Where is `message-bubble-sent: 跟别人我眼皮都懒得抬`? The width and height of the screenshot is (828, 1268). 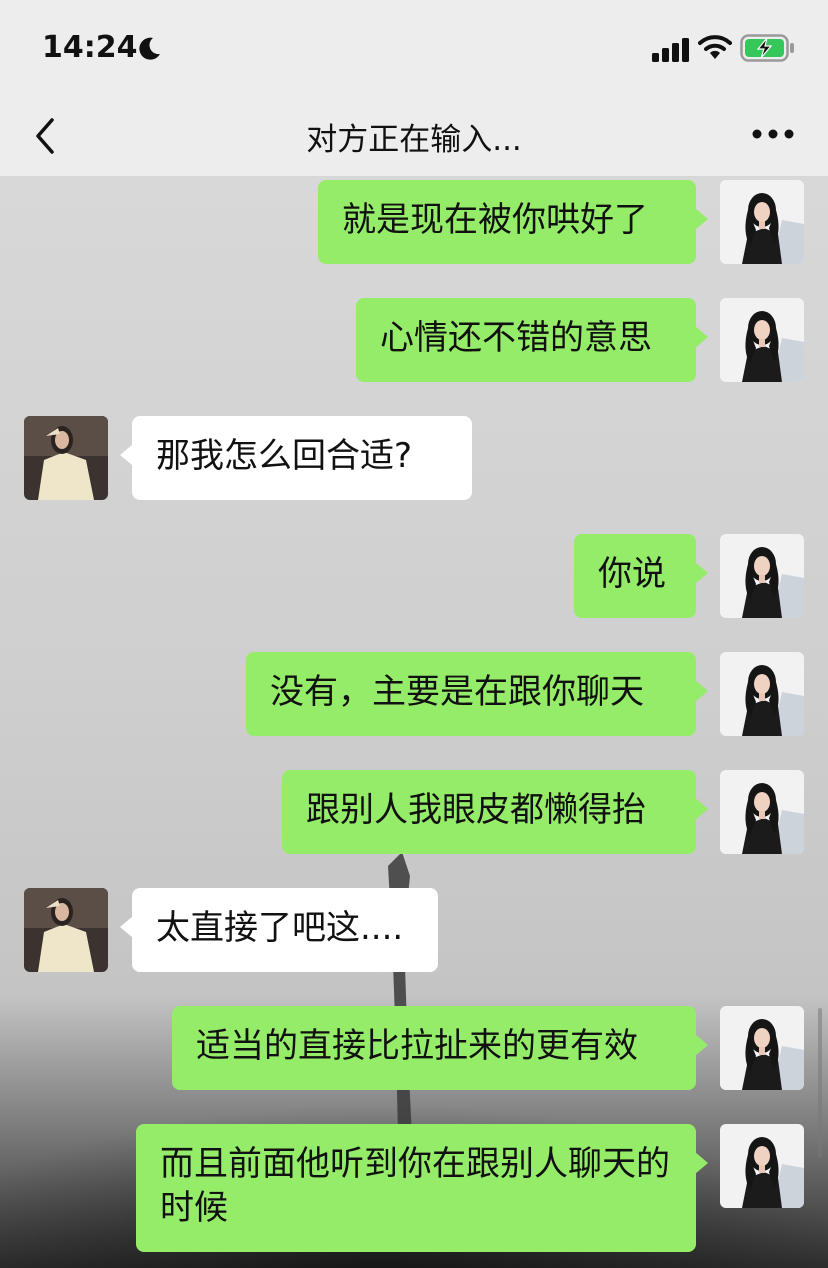 message-bubble-sent: 跟别人我眼皮都懒得抬 is located at coordinates (495, 812).